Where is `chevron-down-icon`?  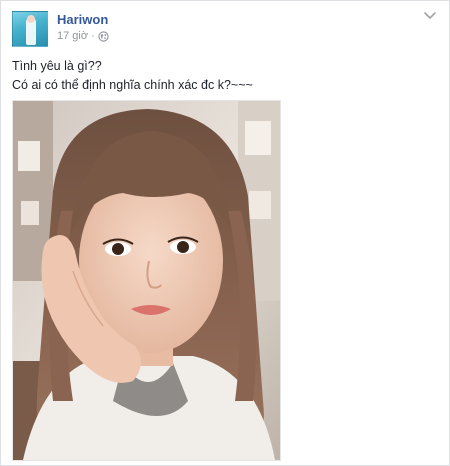
chevron-down-icon is located at coordinates (430, 16).